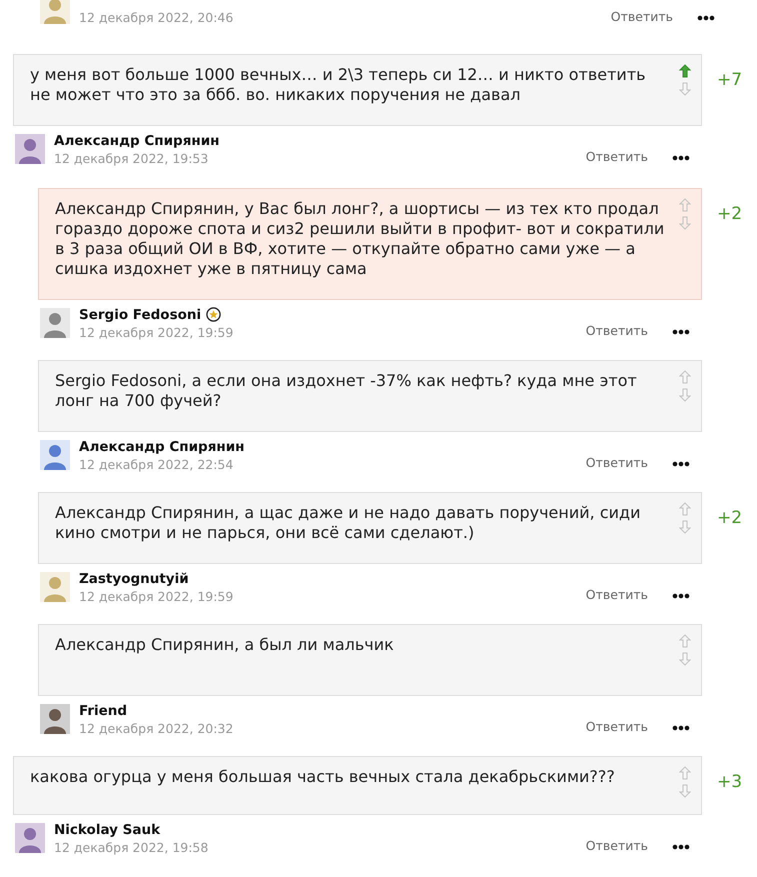 The image size is (757, 877). What do you see at coordinates (360, 239) in the screenshot?
I see `comment-text: Александр Спирянин, у Вас был лонг?, а шортисы — из тех кто продал гораздо дороже спота и сиз2 решили выйти в профит- вот и сократили в 3 раза общий ОИ в ВФ, хотите — откупайте обратно сами уже — а сишка издохнет уже в пятницу сама` at bounding box center [360, 239].